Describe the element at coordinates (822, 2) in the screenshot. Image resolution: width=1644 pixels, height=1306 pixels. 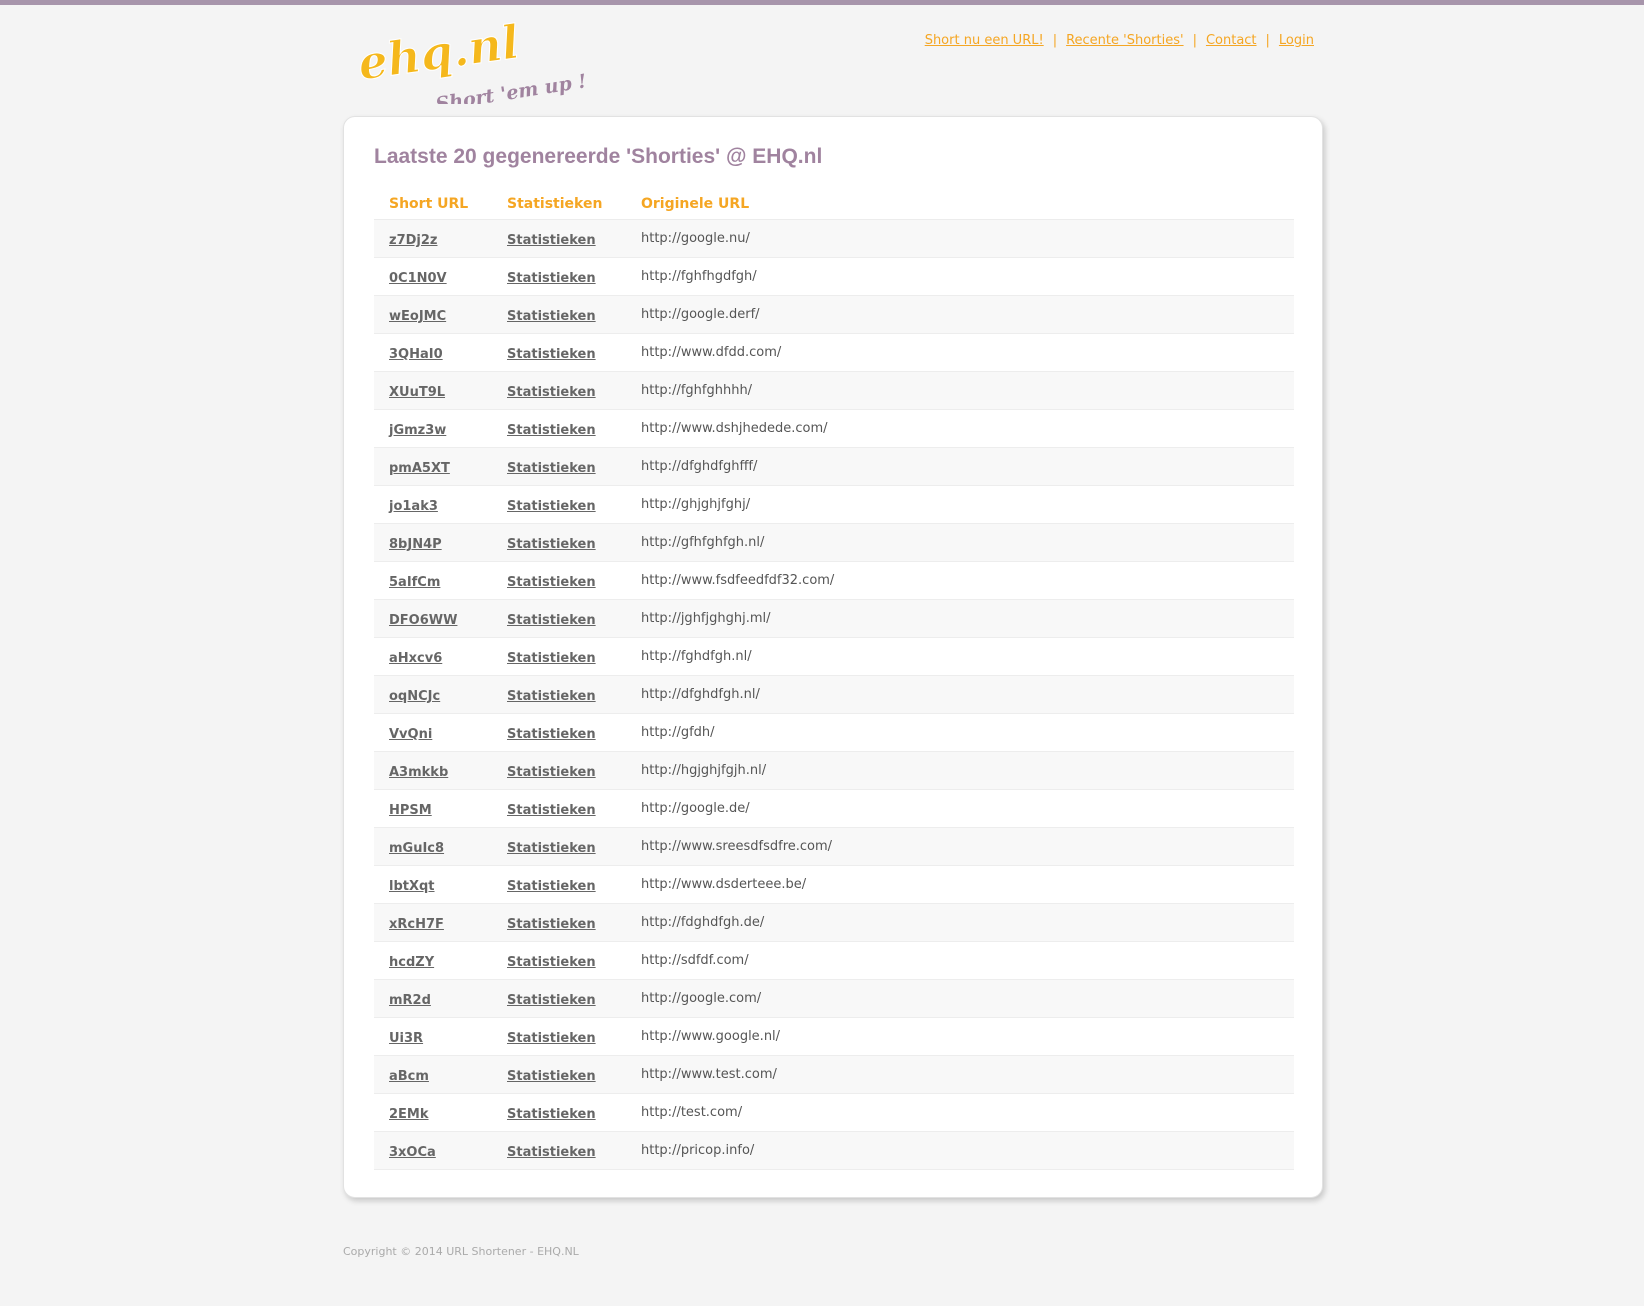
I see `top-accent-bar` at that location.